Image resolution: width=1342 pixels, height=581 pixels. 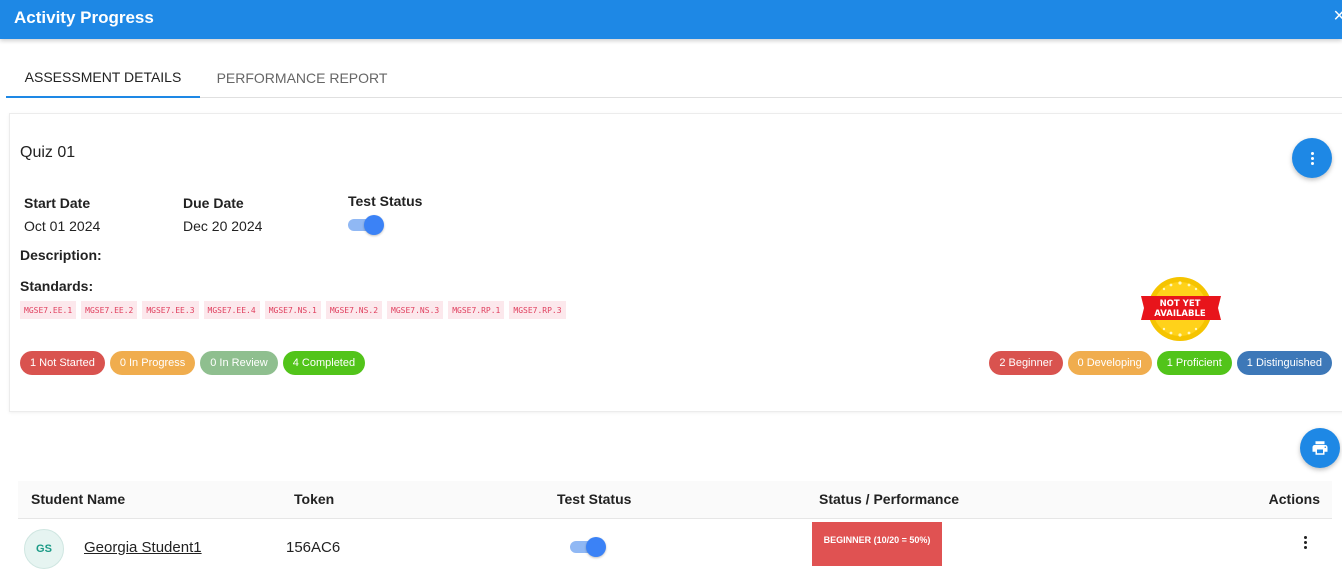 I want to click on test-status-toggle, so click(x=366, y=225).